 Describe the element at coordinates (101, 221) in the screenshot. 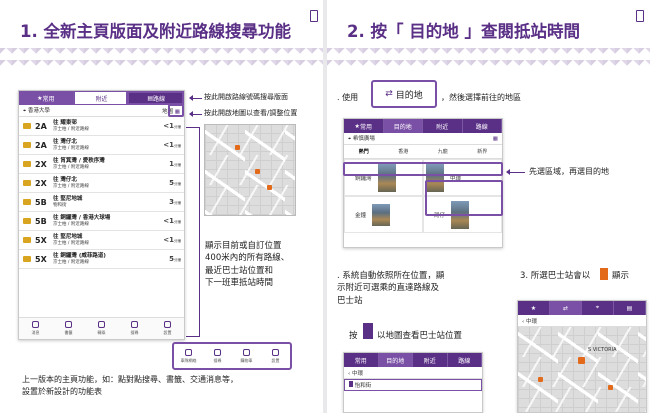

I see `route-row: 5B 往 銅鑼灣 / 香港大球場 京士柏 / 附近路線 <1分鐘` at that location.